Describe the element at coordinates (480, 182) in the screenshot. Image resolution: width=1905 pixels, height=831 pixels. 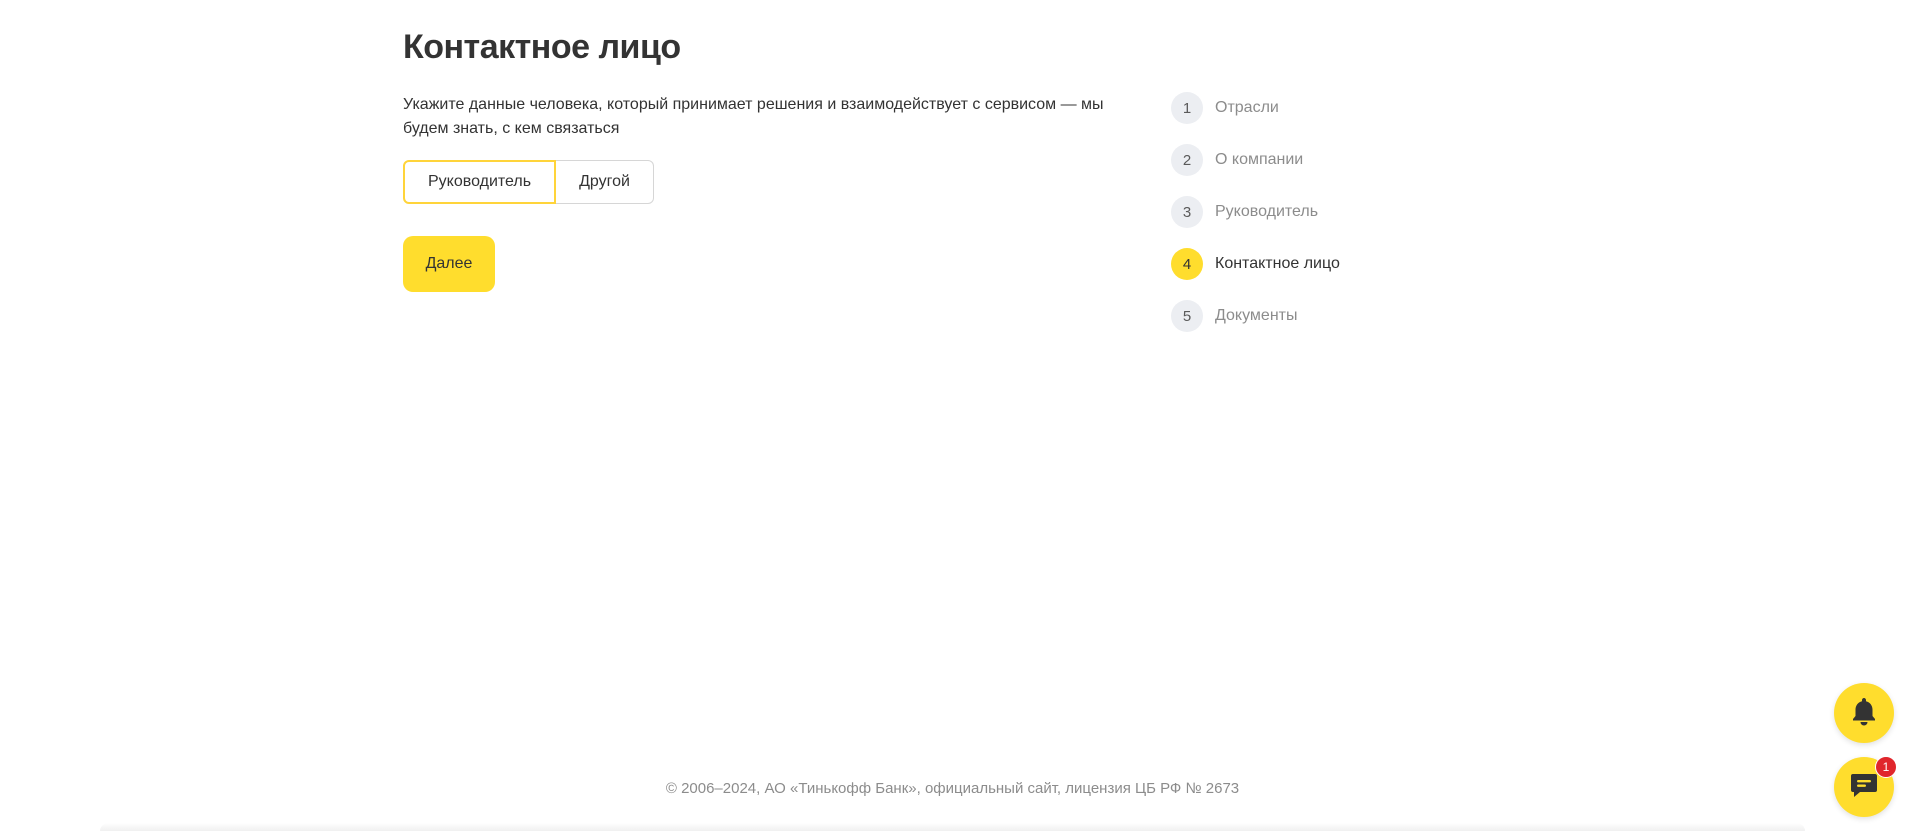
I see `option-director-button: Руководитель` at that location.